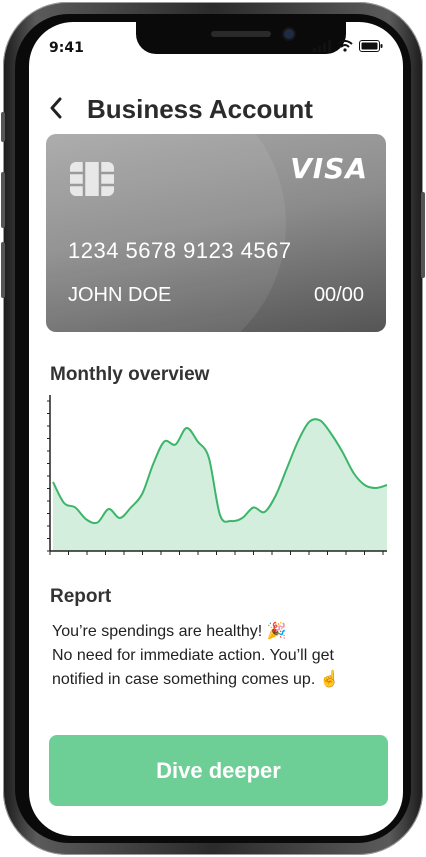  Describe the element at coordinates (3, 270) in the screenshot. I see `volume-down-button` at that location.